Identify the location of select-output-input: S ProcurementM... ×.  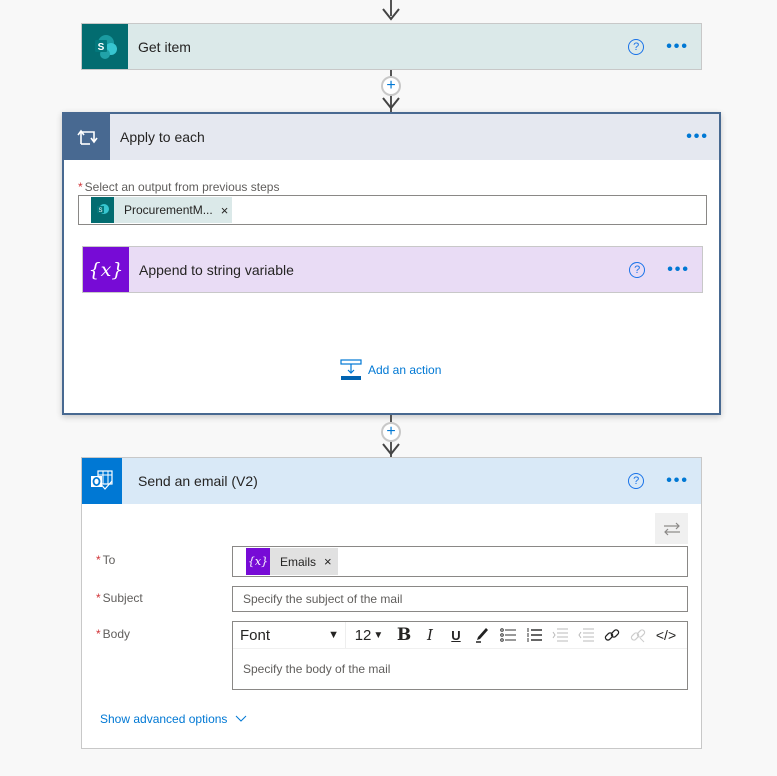
(392, 210).